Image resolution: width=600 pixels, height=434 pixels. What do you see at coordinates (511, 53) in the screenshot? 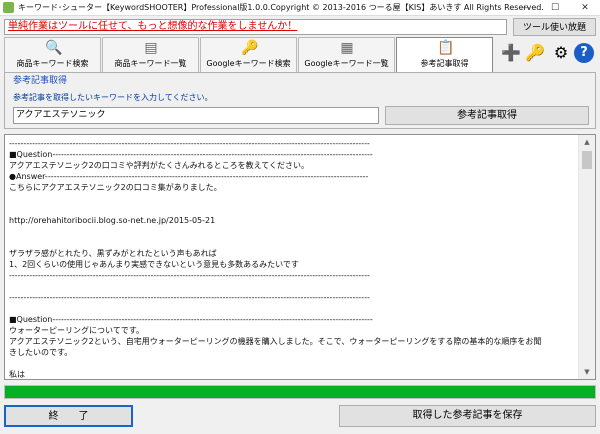
I see `add-icon: ➕` at bounding box center [511, 53].